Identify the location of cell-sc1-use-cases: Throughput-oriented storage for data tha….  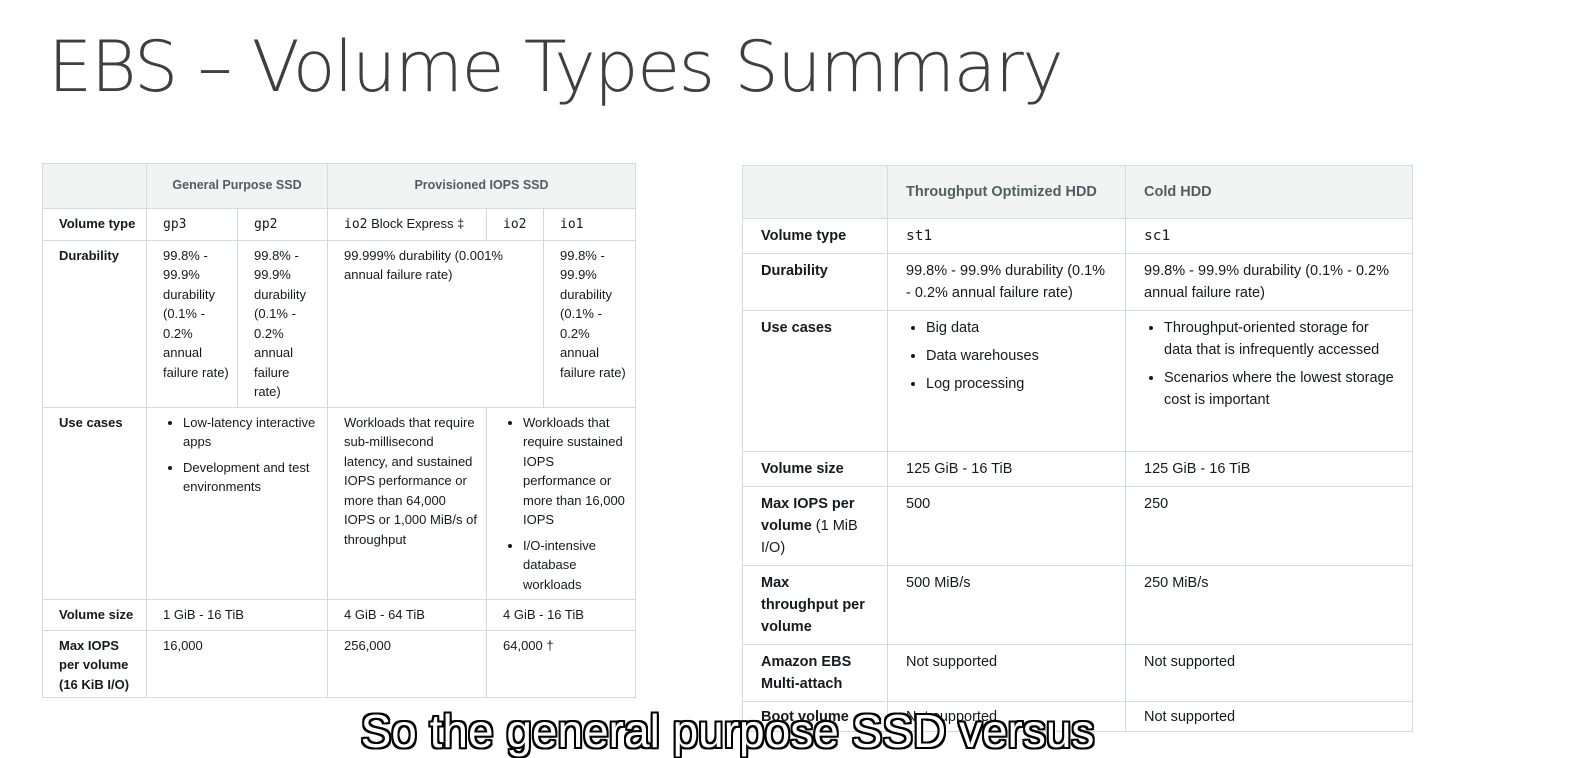
(1269, 381).